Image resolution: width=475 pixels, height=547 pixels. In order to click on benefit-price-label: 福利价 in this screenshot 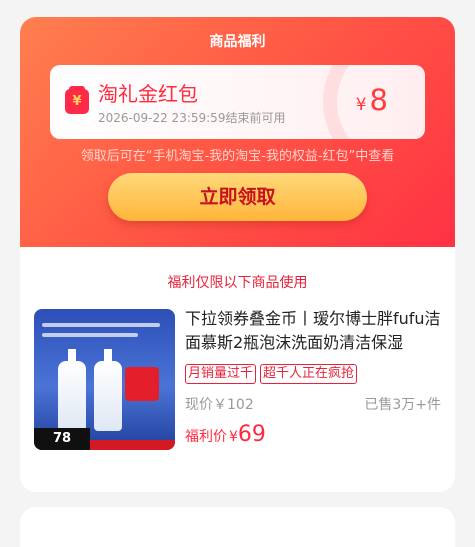, I will do `click(206, 437)`.